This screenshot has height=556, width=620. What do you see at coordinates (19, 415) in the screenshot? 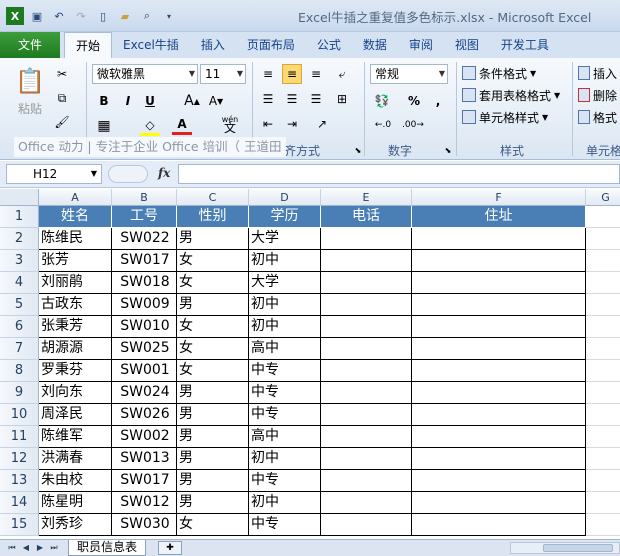
I see `row-header: 10` at bounding box center [19, 415].